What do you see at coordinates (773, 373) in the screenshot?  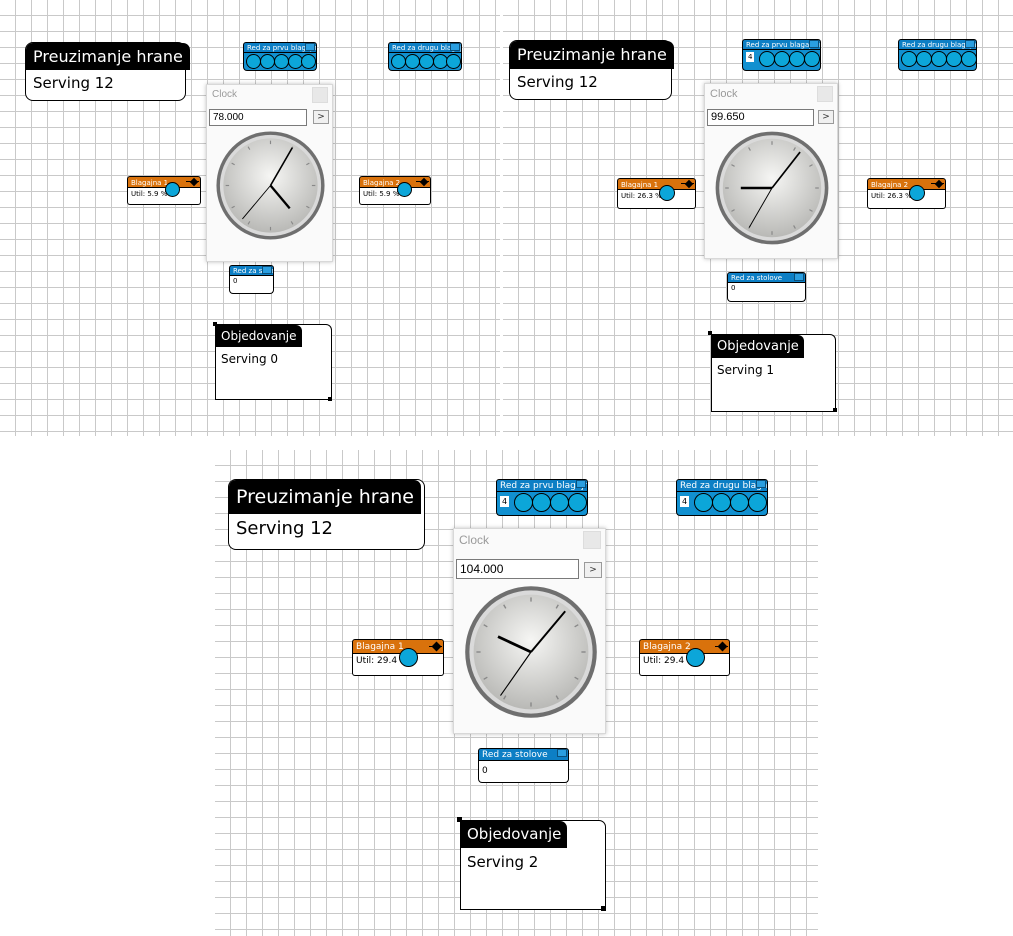 I see `dining-area: Objedovanje Serving 1` at bounding box center [773, 373].